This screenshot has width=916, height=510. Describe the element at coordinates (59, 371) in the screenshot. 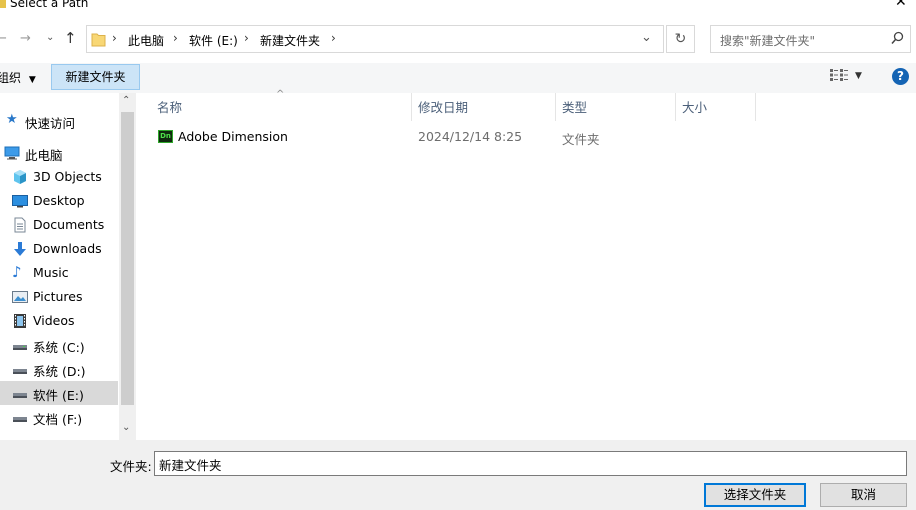

I see `sidebar-item-label: 系统 (D:)` at that location.